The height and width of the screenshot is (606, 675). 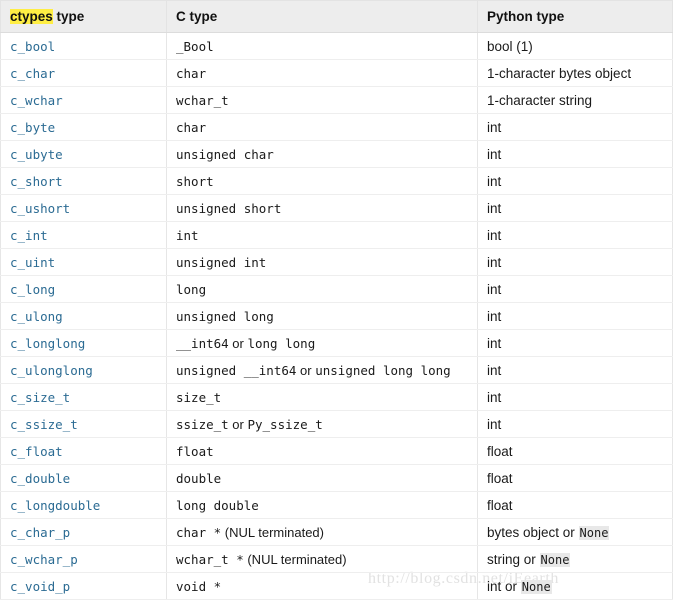 I want to click on c-type-fragment: wchar_t *, so click(x=210, y=559).